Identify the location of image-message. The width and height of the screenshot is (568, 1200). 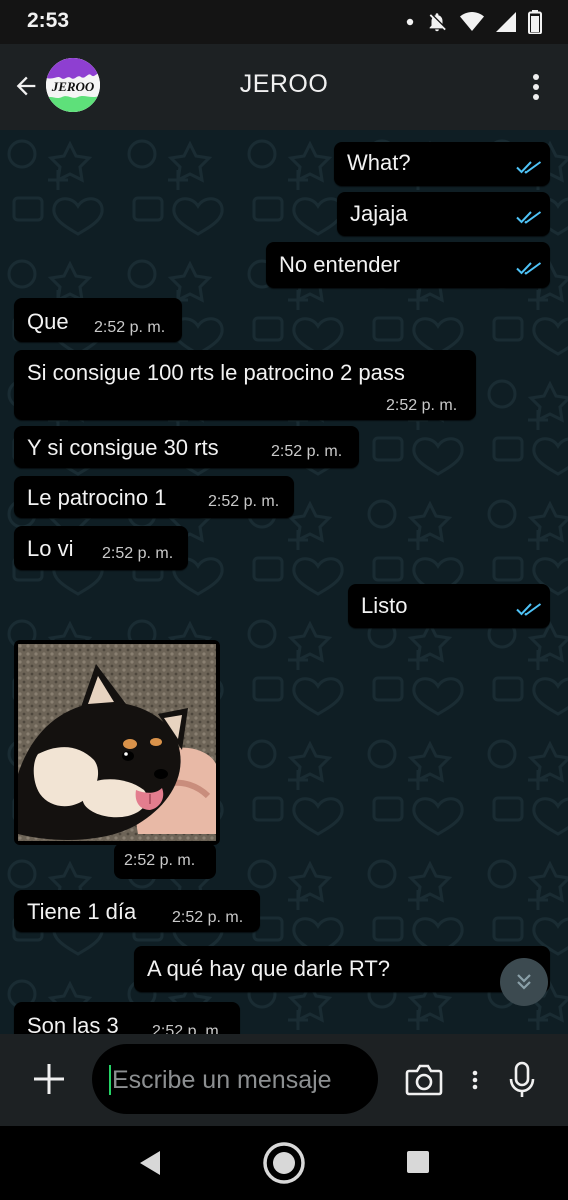
(117, 742).